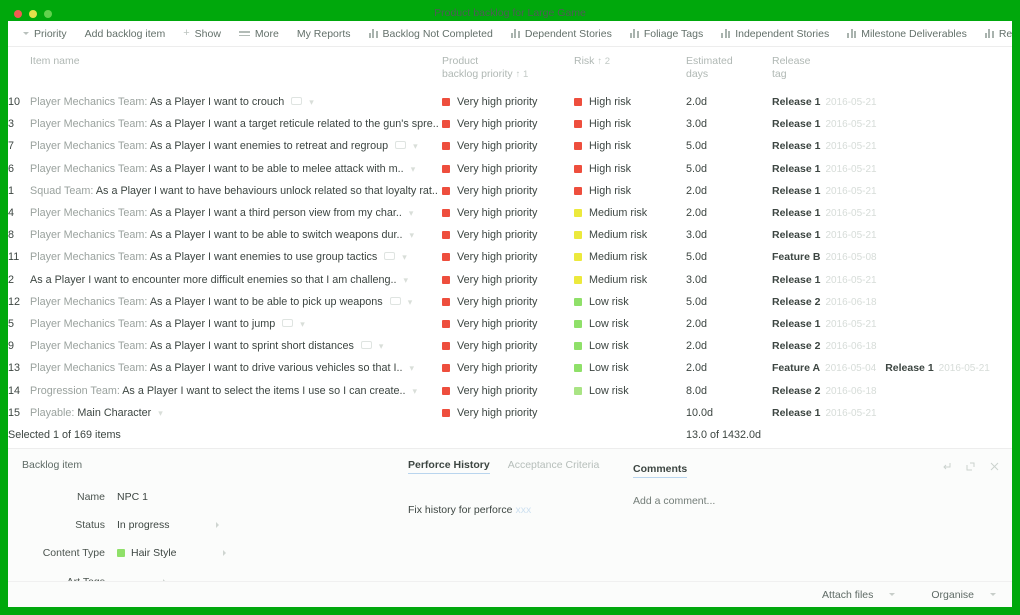 This screenshot has width=1020, height=615. What do you see at coordinates (775, 34) in the screenshot?
I see `toolbar-item-independent-stories: Independent Stories` at bounding box center [775, 34].